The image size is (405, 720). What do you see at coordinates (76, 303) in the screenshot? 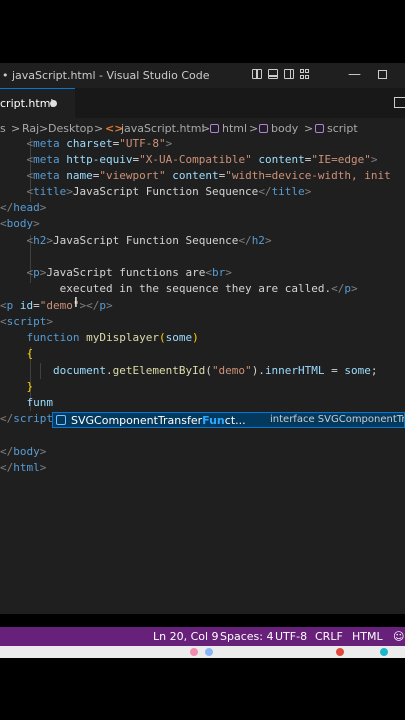
I see `mouse-ibeam-cursor-icon: I` at bounding box center [76, 303].